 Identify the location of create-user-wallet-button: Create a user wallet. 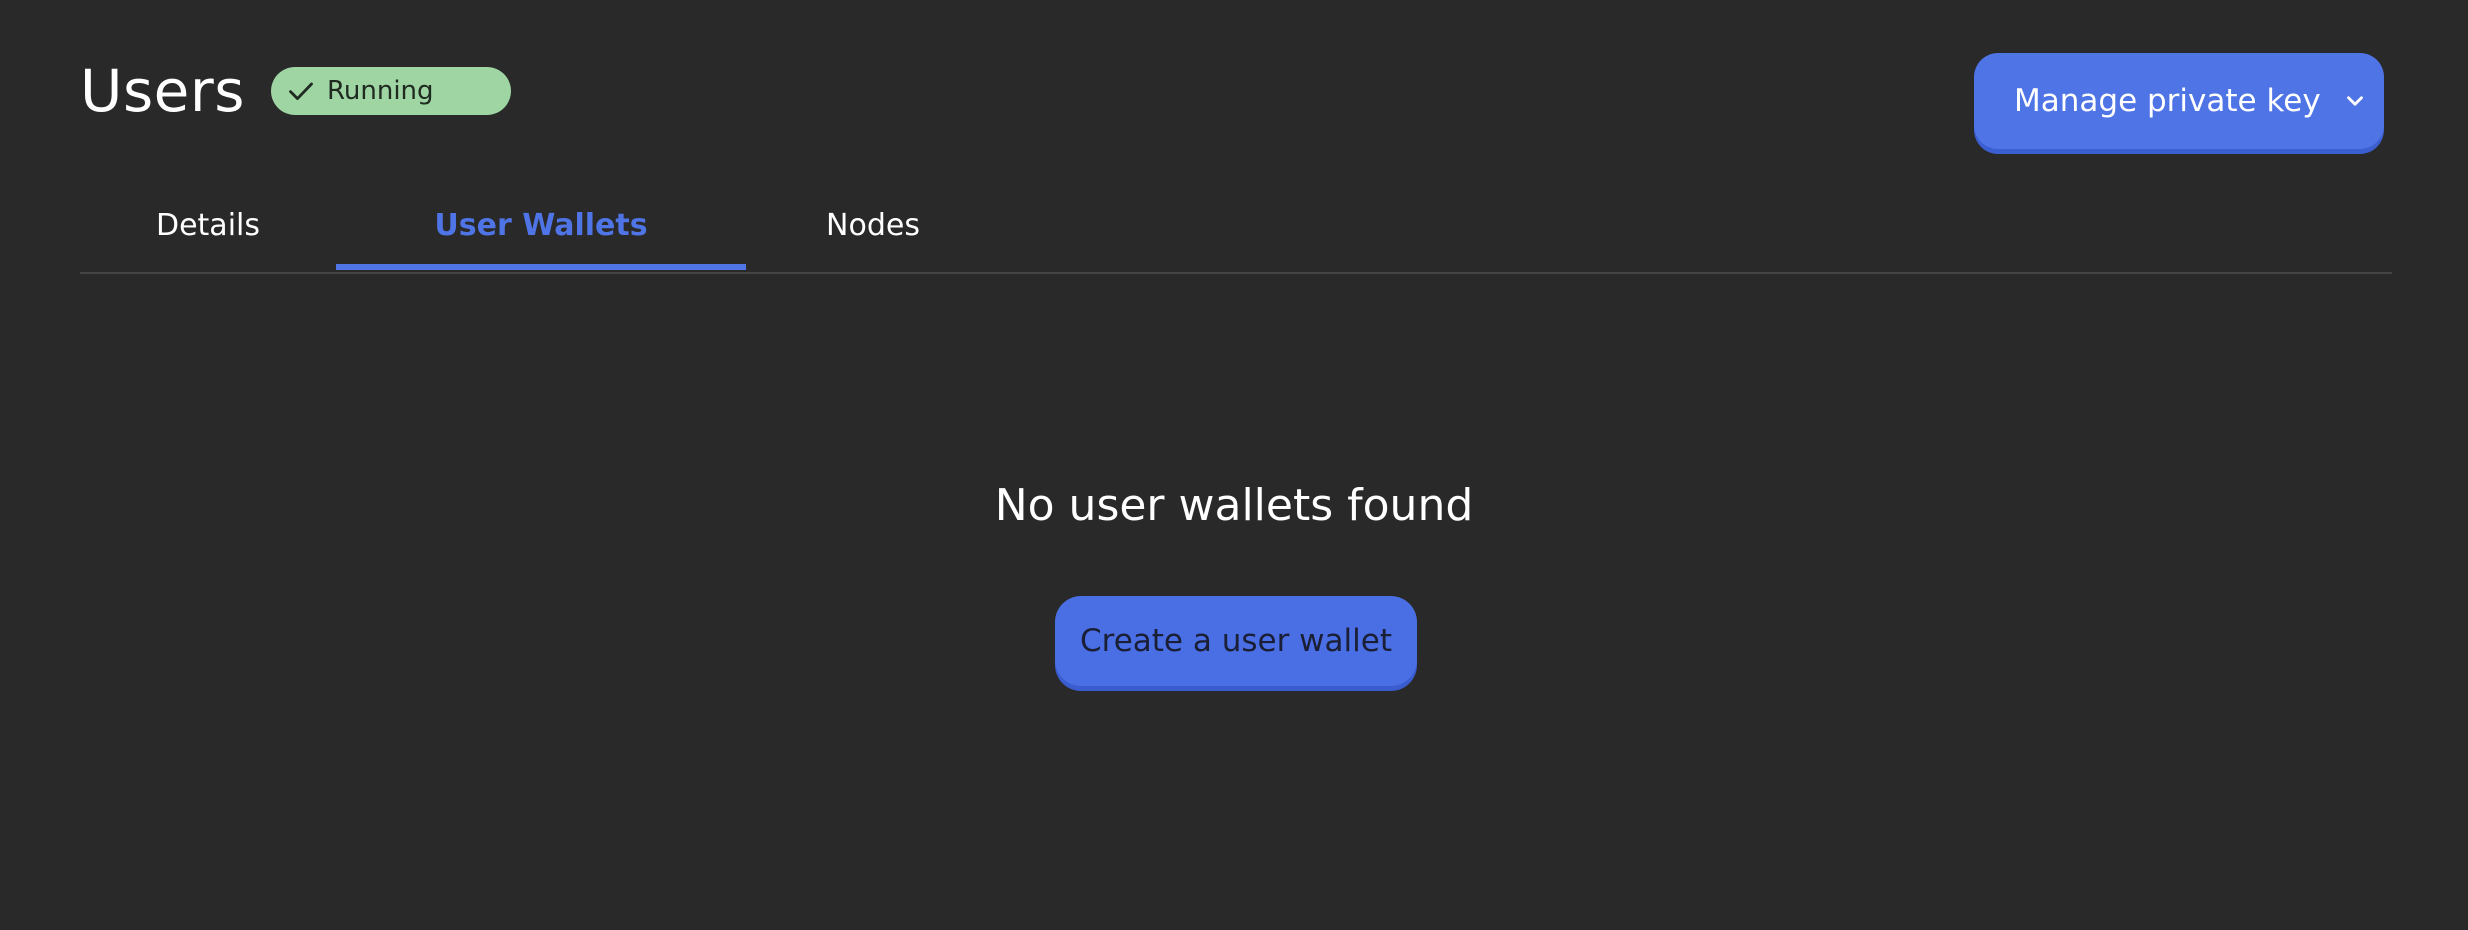
(1236, 641).